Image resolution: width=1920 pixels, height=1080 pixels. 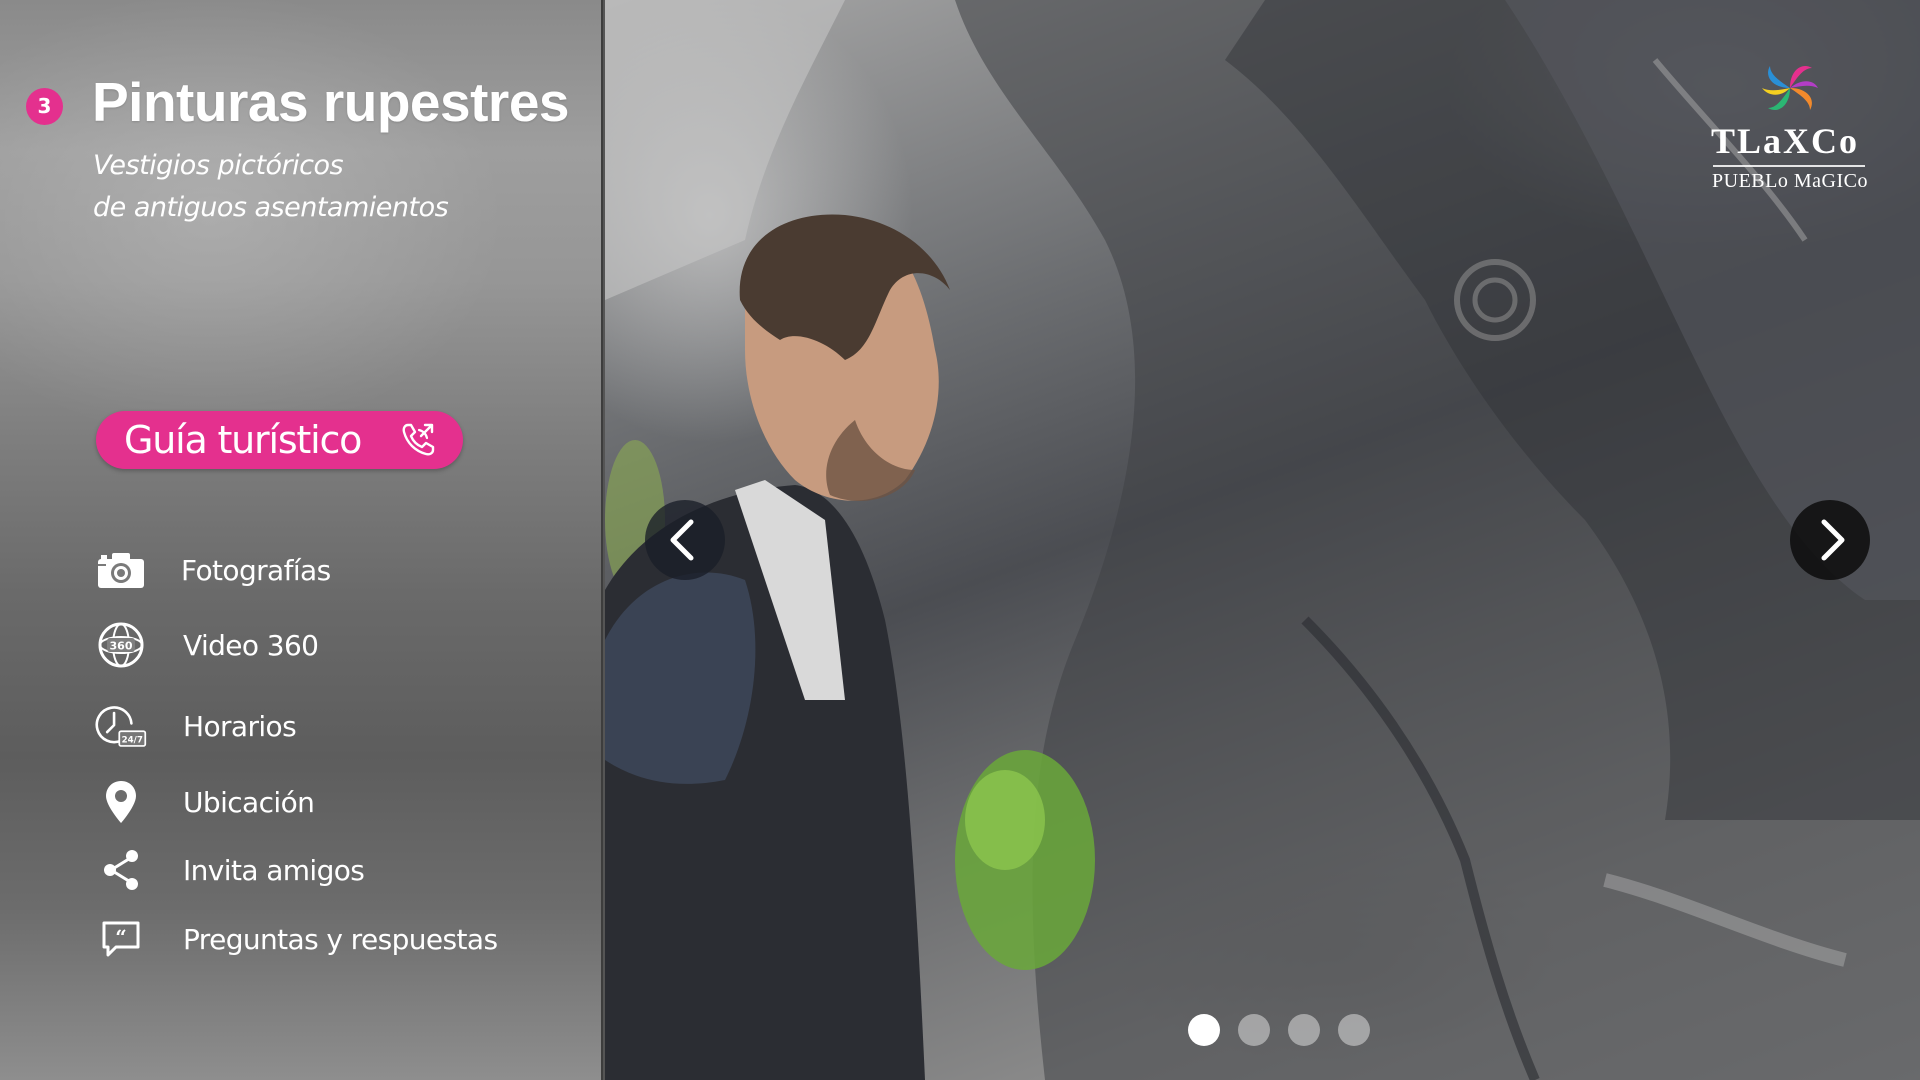 What do you see at coordinates (1789, 166) in the screenshot?
I see `logo-divider` at bounding box center [1789, 166].